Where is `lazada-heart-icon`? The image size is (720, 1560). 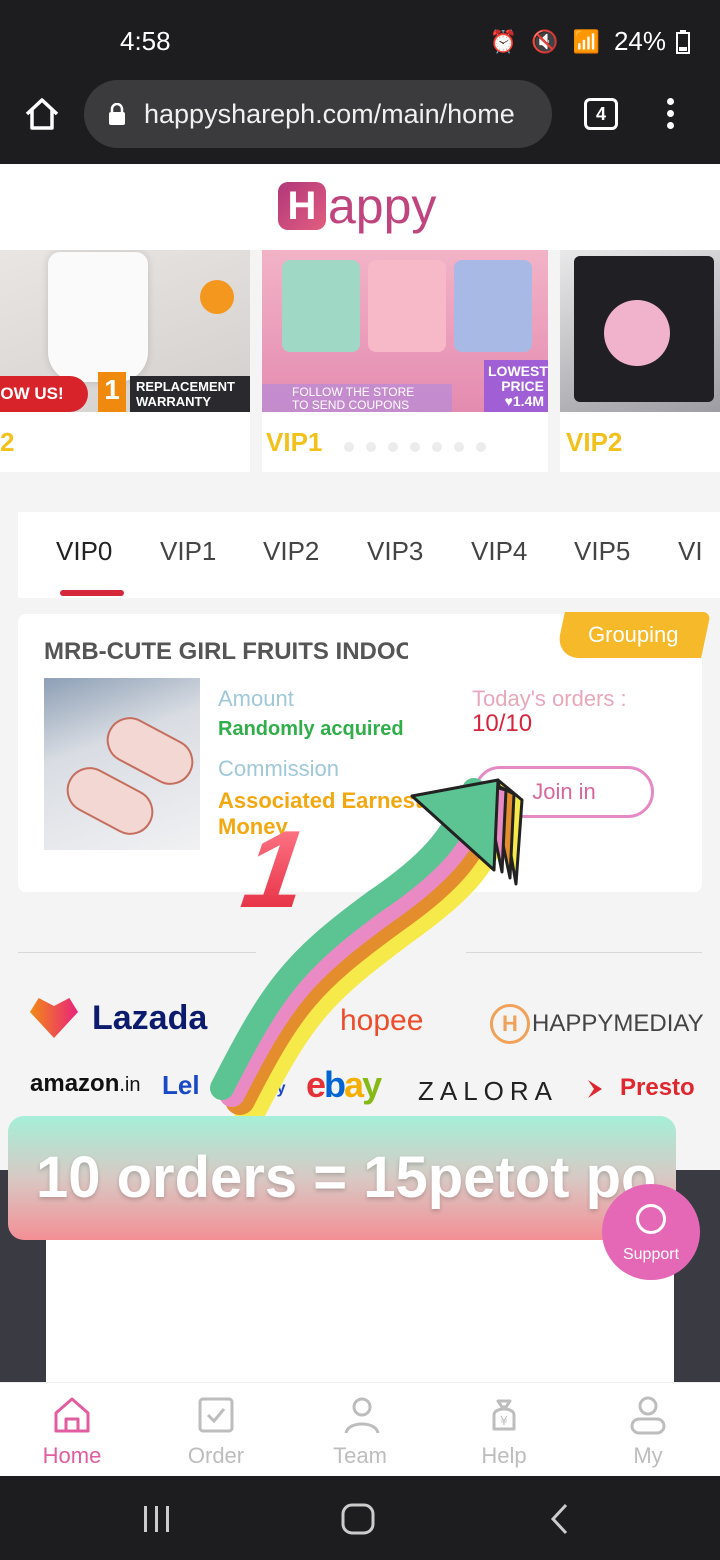 lazada-heart-icon is located at coordinates (54, 1018).